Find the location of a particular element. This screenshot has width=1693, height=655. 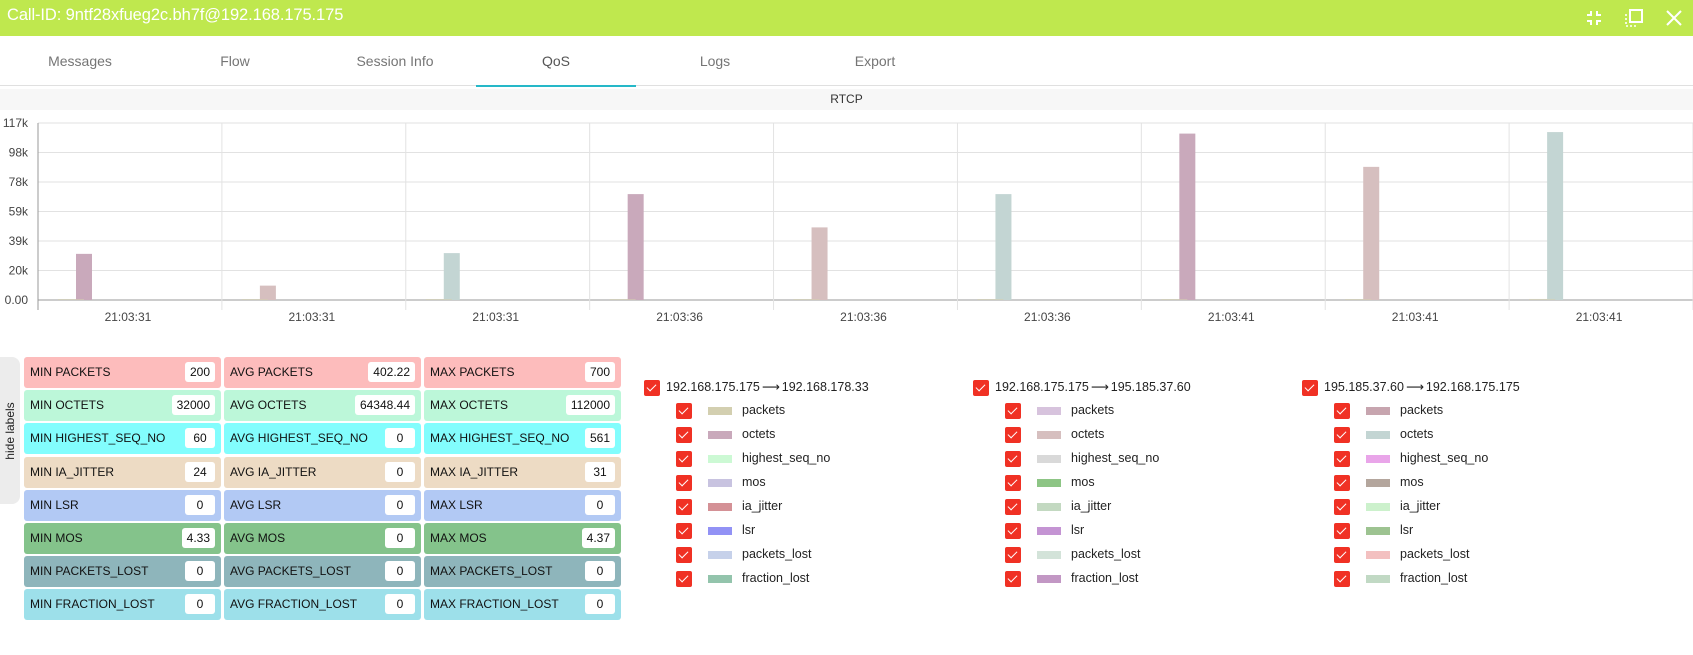

tab-export: Export is located at coordinates (875, 61).